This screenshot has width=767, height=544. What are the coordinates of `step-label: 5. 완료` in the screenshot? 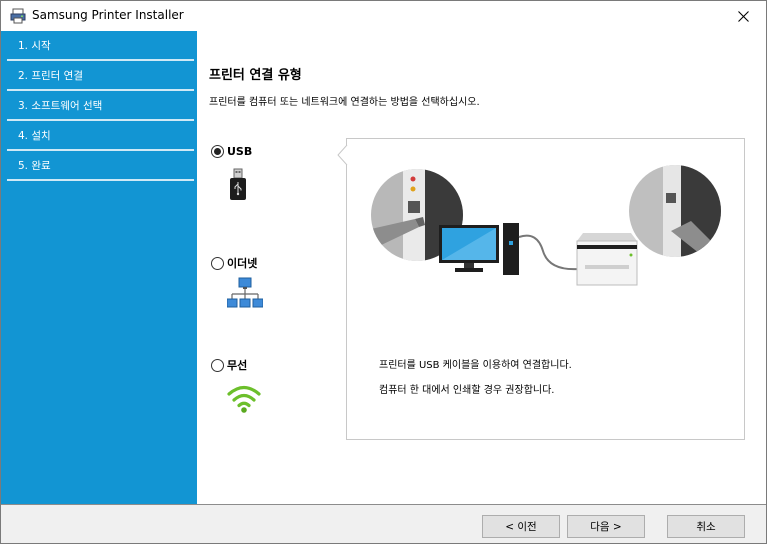 It's located at (34, 166).